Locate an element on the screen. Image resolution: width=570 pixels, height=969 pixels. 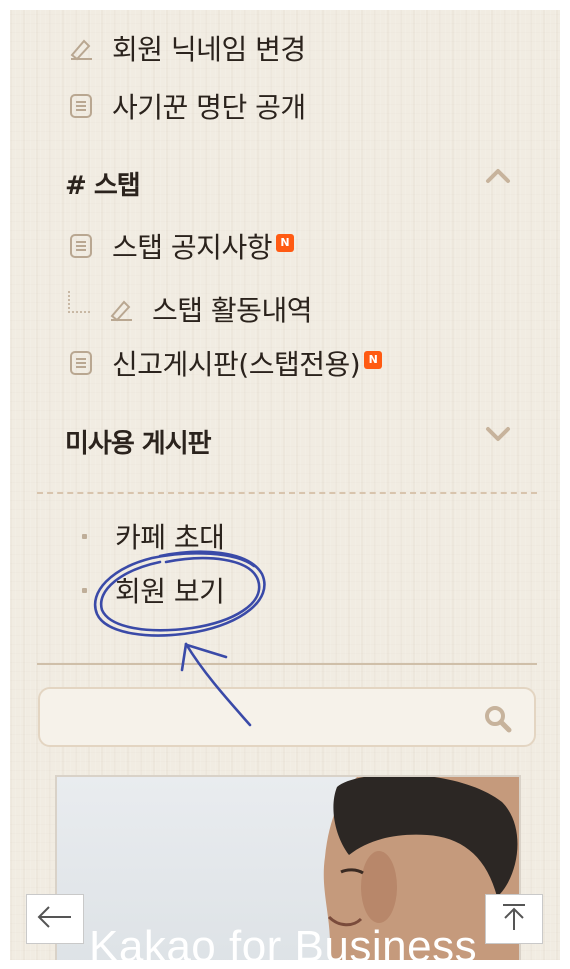
link-view-members: 회원 보기 is located at coordinates (153, 590).